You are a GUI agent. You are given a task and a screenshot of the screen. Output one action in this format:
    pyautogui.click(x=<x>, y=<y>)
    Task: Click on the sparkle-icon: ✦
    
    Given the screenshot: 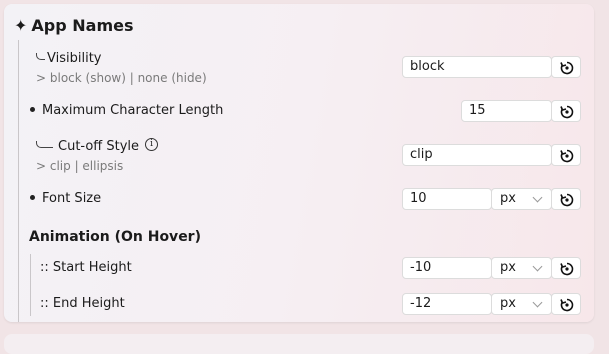 What is the action you would take?
    pyautogui.click(x=21, y=25)
    